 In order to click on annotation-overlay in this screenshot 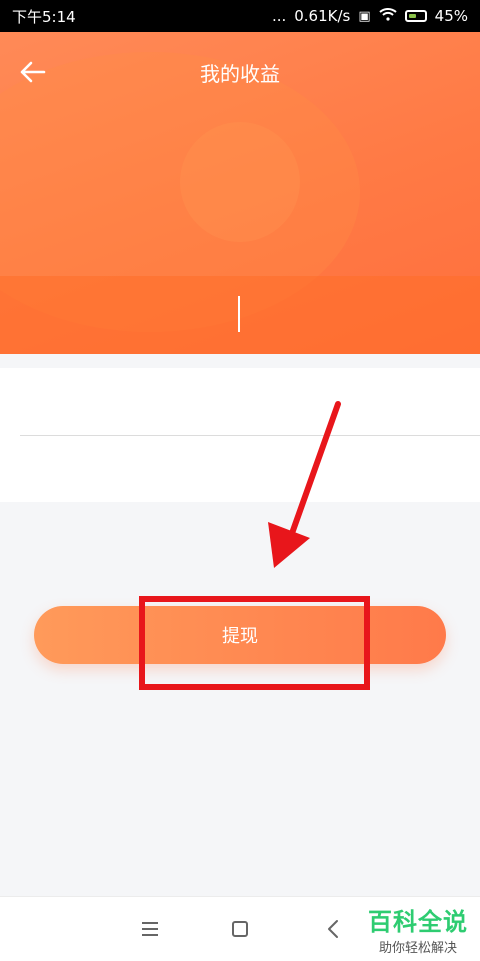, I will do `click(254, 545)`.